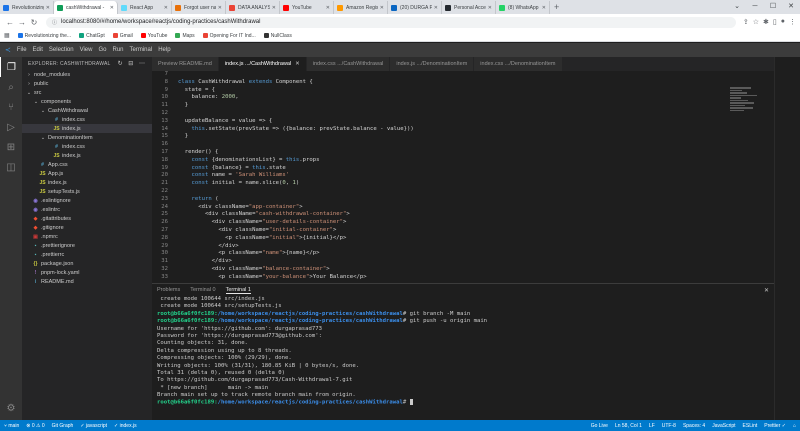 This screenshot has width=800, height=431. Describe the element at coordinates (791, 7) in the screenshot. I see `close-icon: ✕` at that location.